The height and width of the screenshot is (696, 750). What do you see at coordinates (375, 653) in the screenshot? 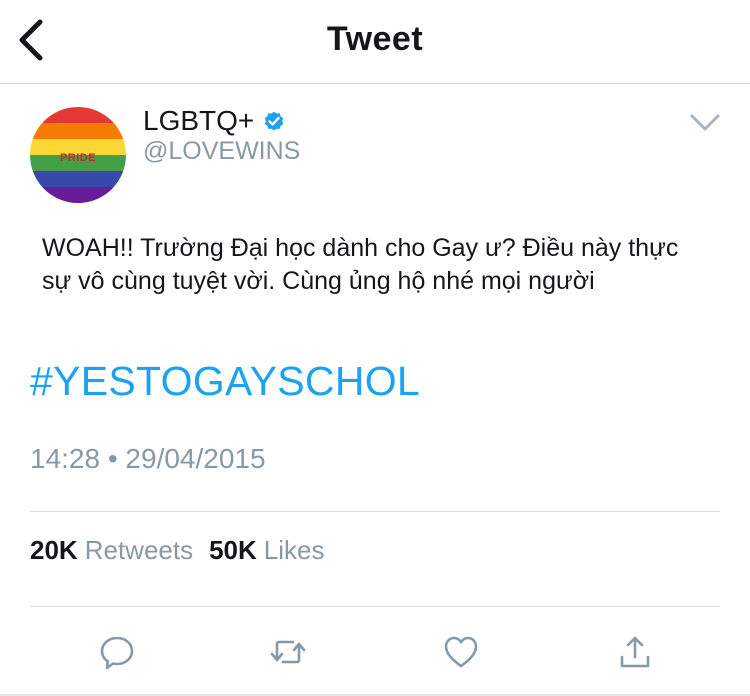
I see `tweet-action-bar` at bounding box center [375, 653].